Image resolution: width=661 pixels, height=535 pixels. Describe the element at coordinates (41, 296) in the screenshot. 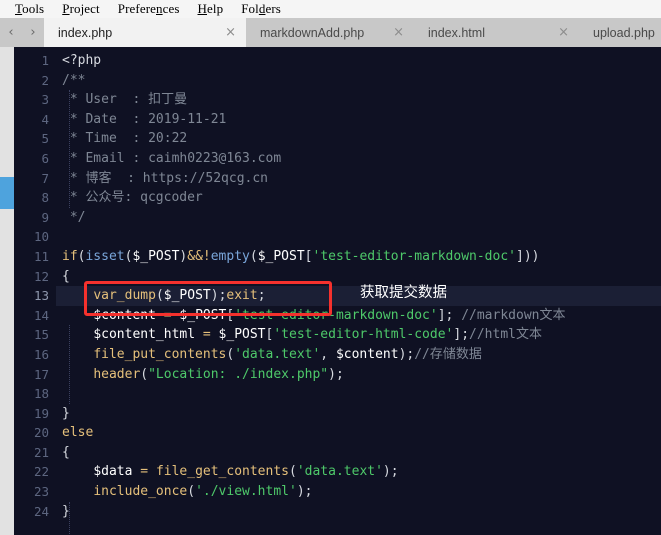

I see `line-number: 13` at that location.